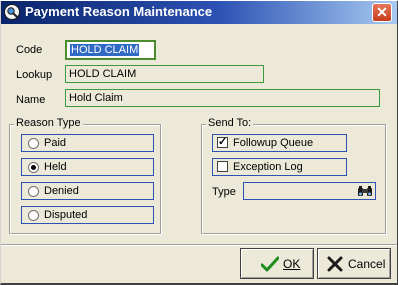  I want to click on magnifier-app-icon, so click(12, 12).